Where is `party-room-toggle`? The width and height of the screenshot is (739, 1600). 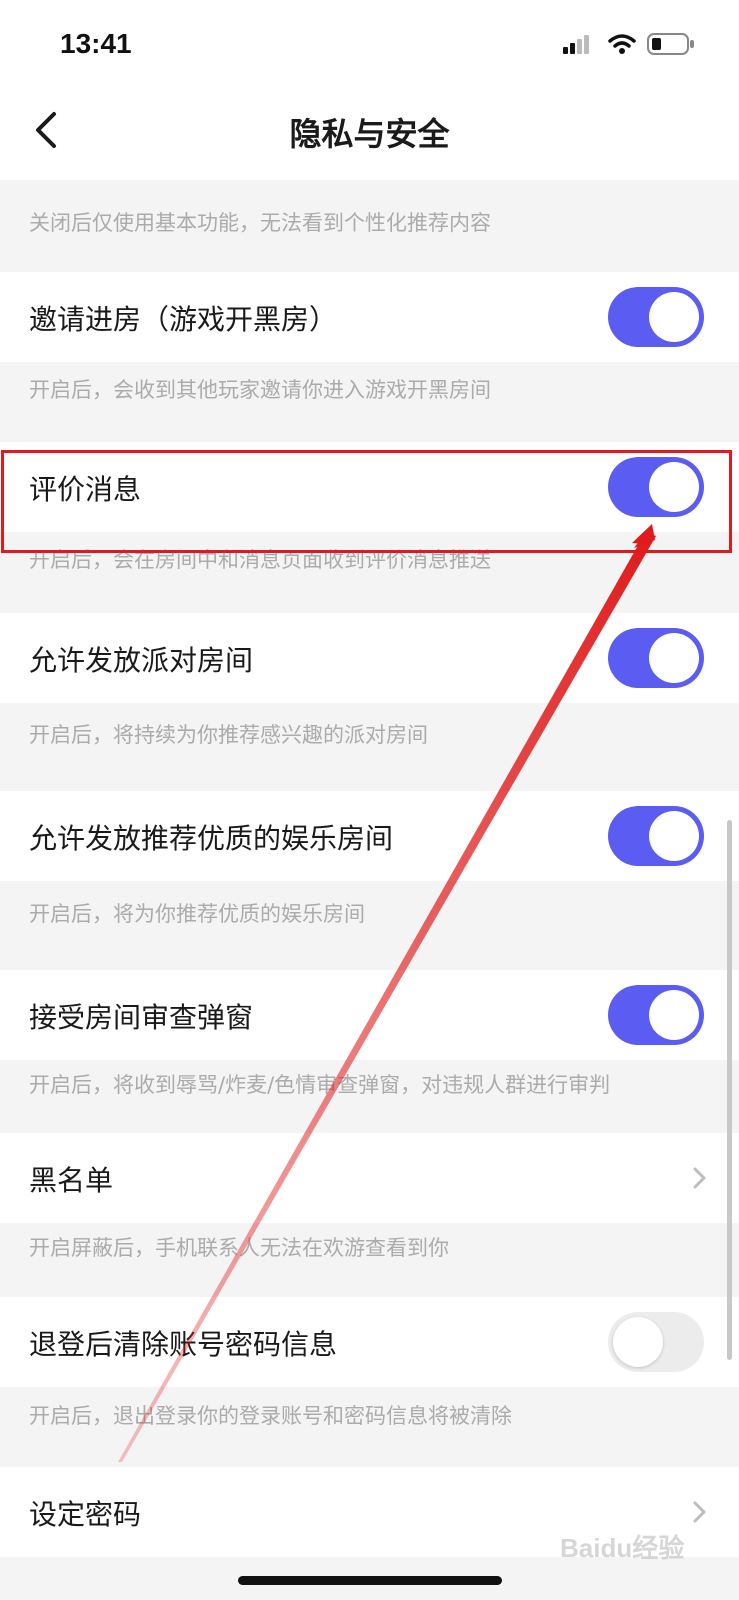 party-room-toggle is located at coordinates (656, 658).